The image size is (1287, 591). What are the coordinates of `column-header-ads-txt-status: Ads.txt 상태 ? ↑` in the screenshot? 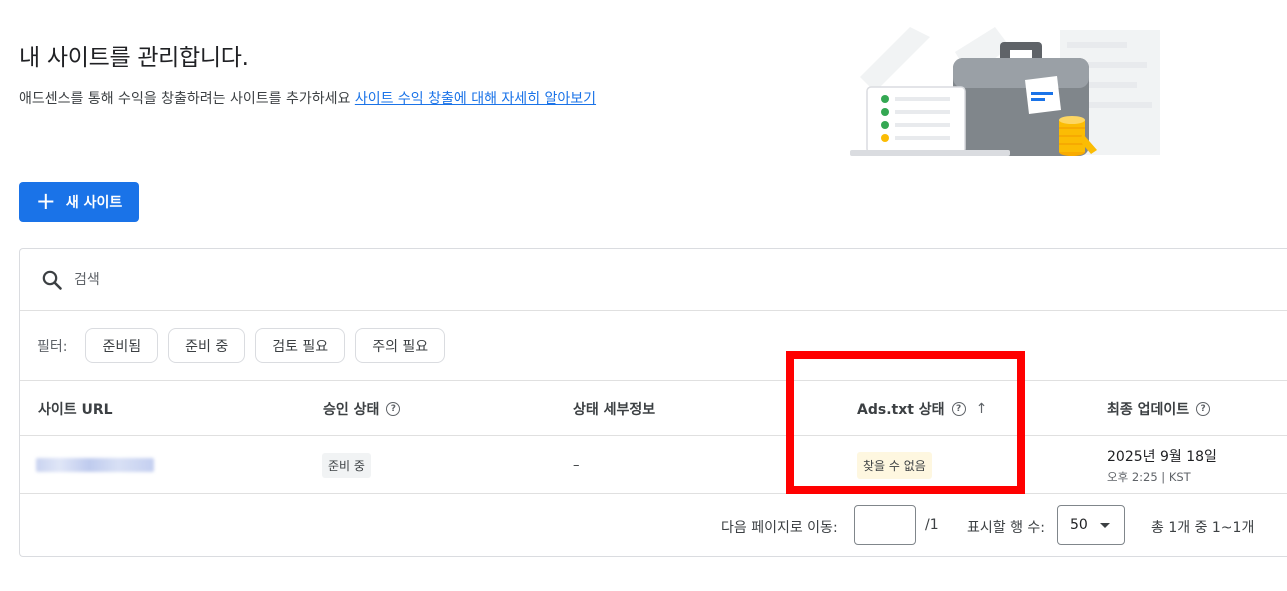 It's located at (922, 408).